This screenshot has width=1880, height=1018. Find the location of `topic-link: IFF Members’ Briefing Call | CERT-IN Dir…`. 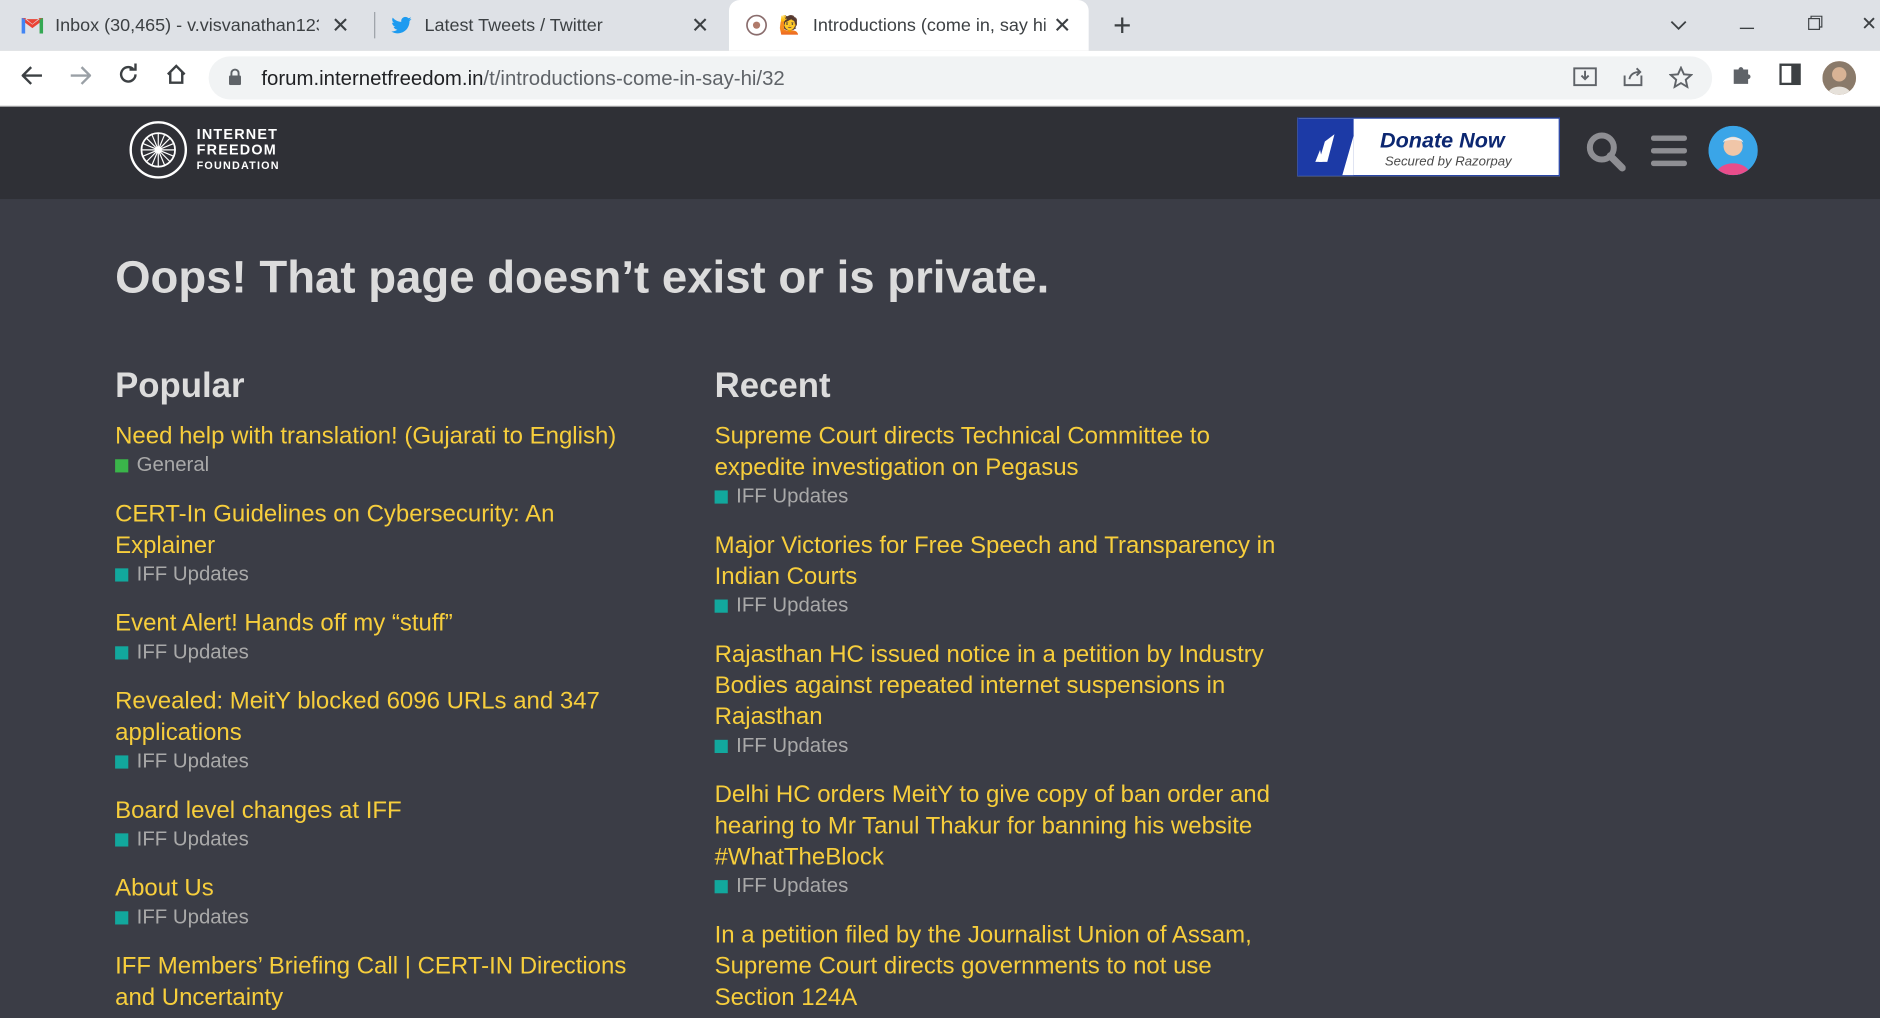

topic-link: IFF Members’ Briefing Call | CERT-IN Dir… is located at coordinates (385, 982).